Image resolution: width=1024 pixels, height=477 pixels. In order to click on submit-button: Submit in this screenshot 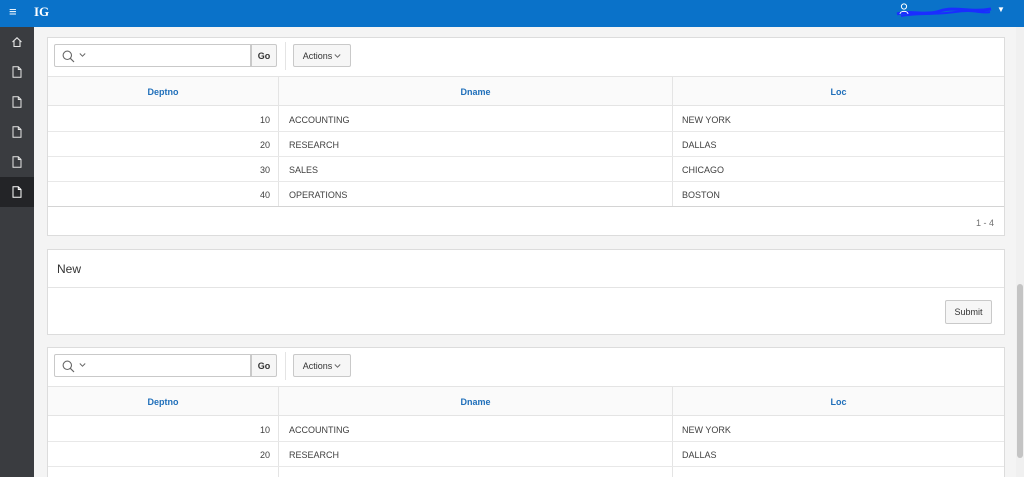, I will do `click(968, 312)`.